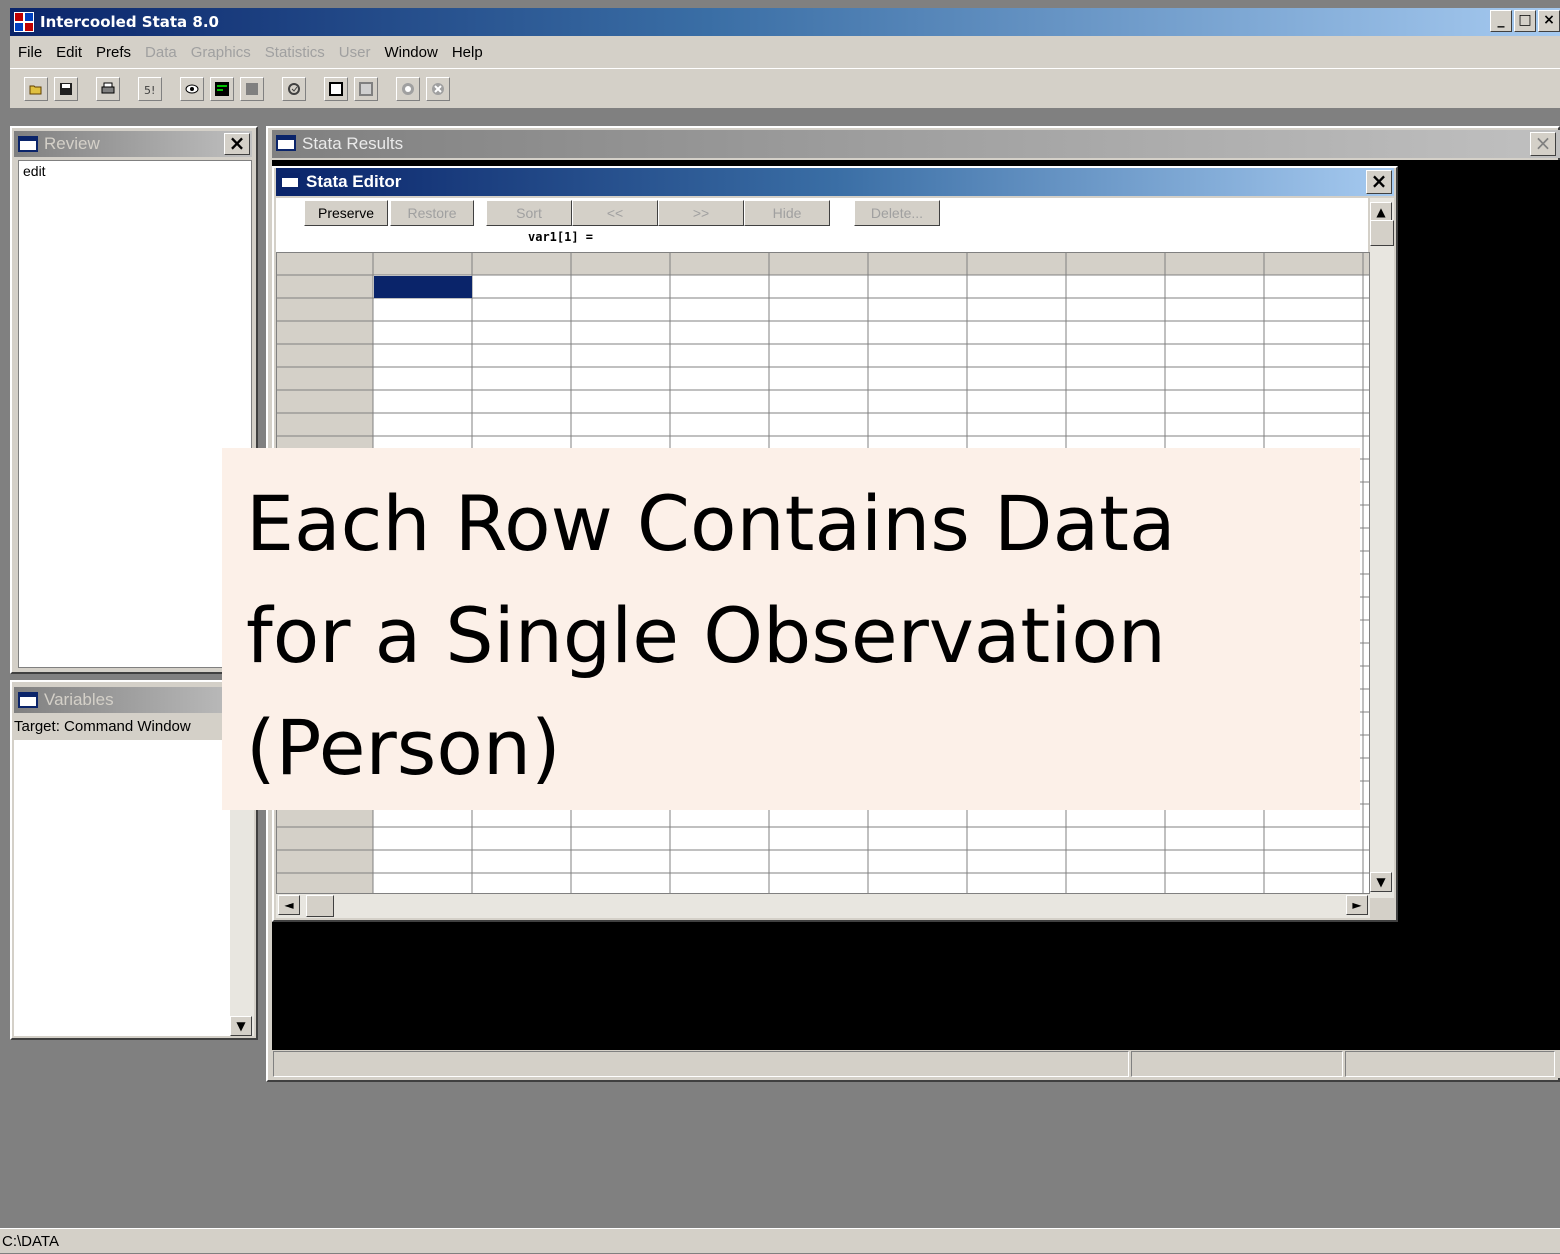 The image size is (1560, 1254). I want to click on break-icon, so click(438, 88).